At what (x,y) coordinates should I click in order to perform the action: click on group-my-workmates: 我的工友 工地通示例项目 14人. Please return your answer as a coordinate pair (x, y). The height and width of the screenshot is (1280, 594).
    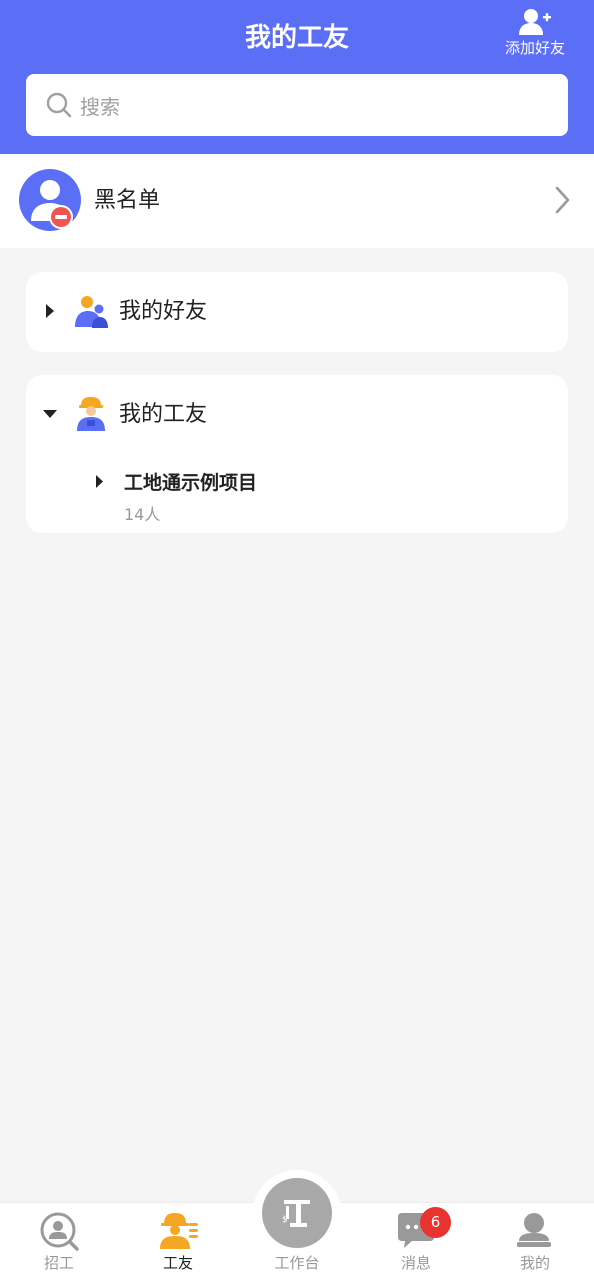
    Looking at the image, I should click on (297, 454).